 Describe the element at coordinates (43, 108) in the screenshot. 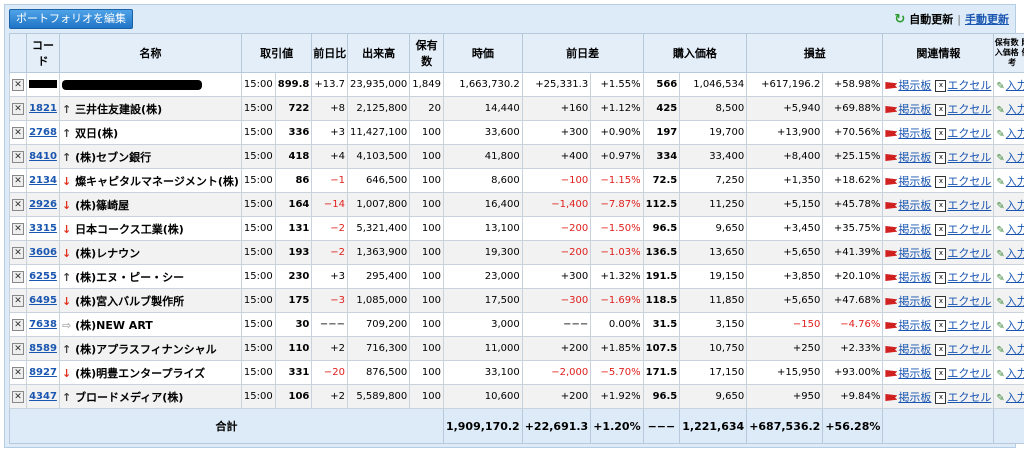

I see `stock-code-link: 1821` at that location.